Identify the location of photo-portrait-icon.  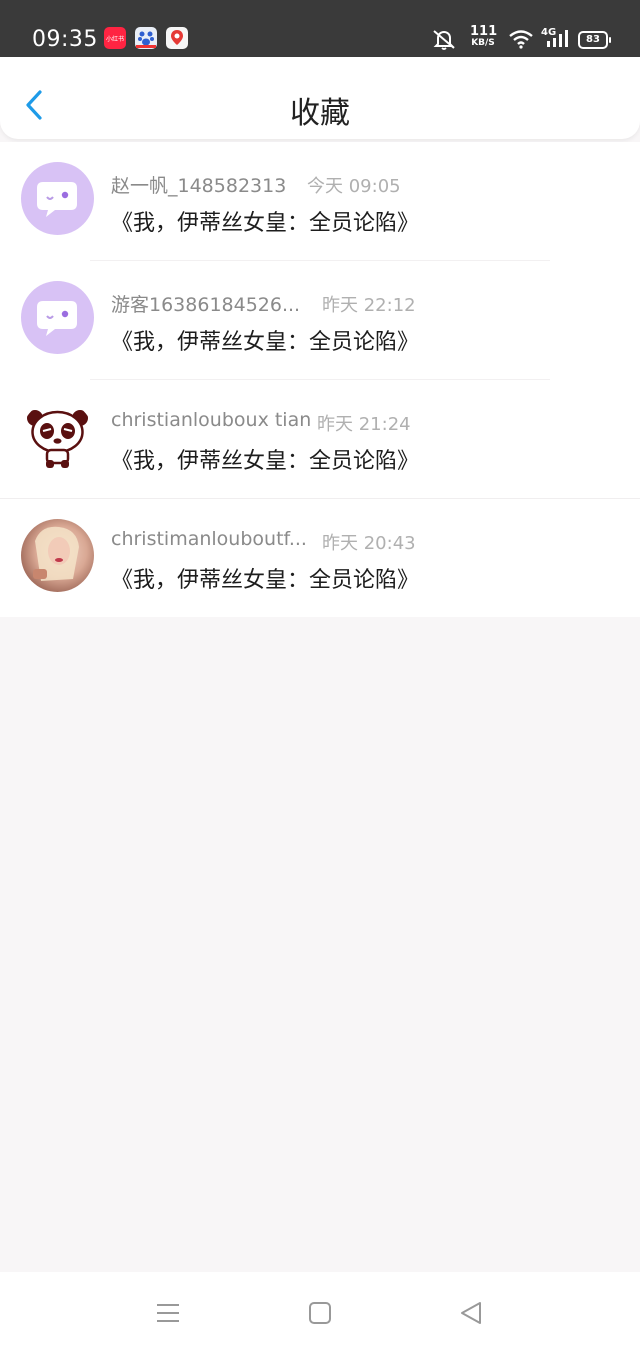
(56, 553).